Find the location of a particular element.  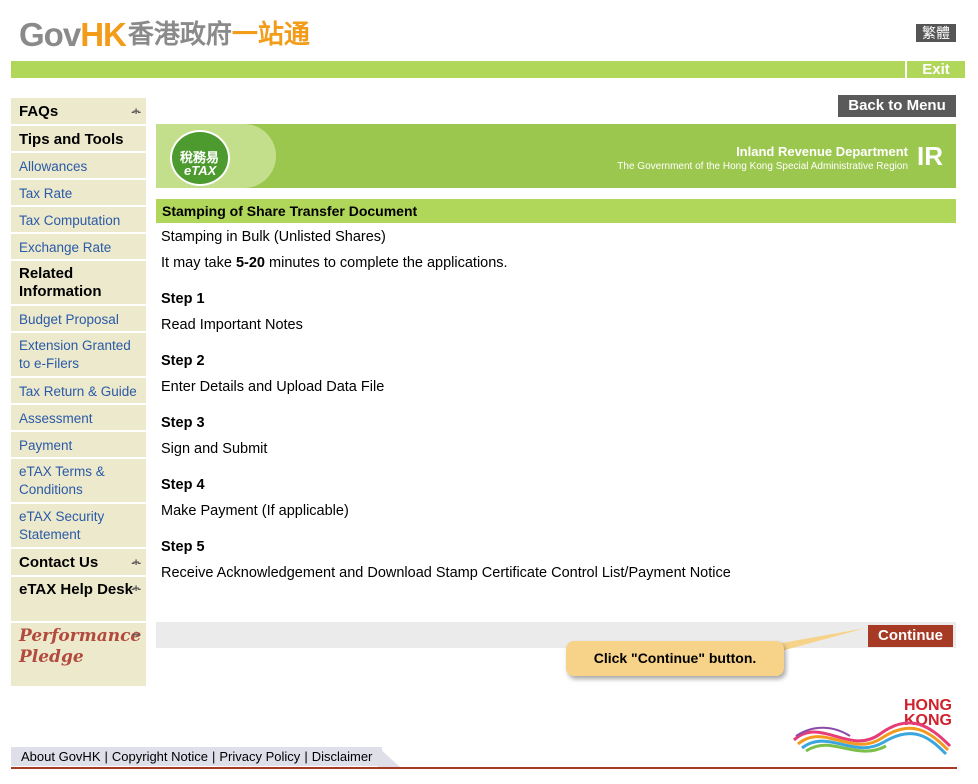

sidebar-item-label: FAQs is located at coordinates (39, 111).